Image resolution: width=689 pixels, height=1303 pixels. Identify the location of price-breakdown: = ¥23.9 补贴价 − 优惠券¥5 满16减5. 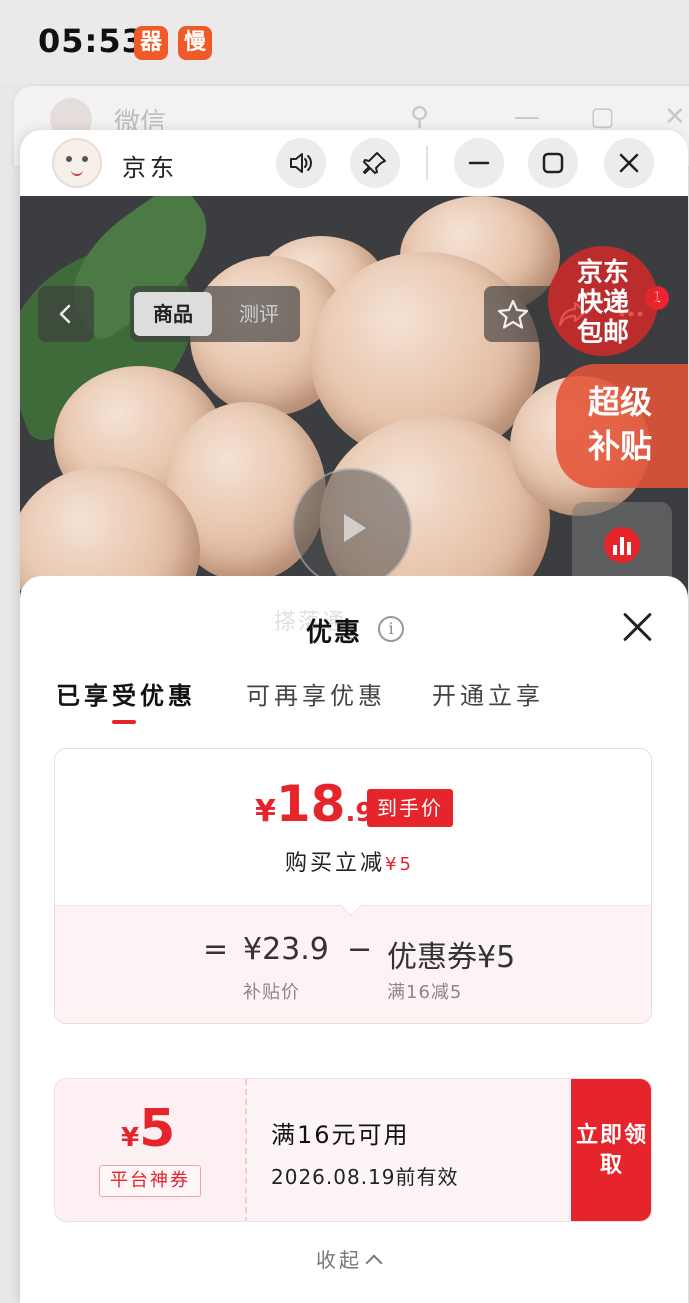
(353, 964).